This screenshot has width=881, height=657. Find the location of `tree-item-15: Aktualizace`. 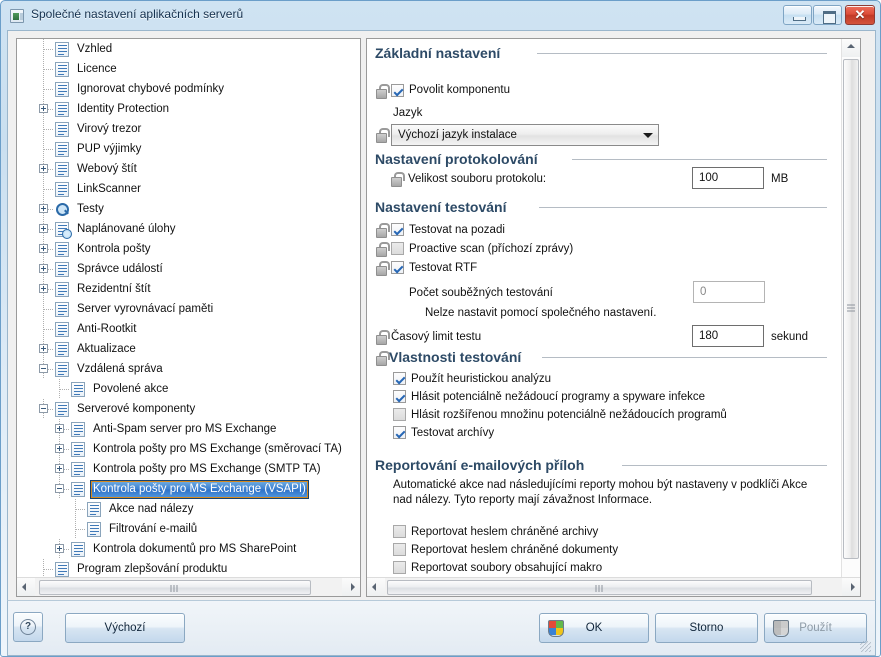

tree-item-15: Aktualizace is located at coordinates (188, 349).